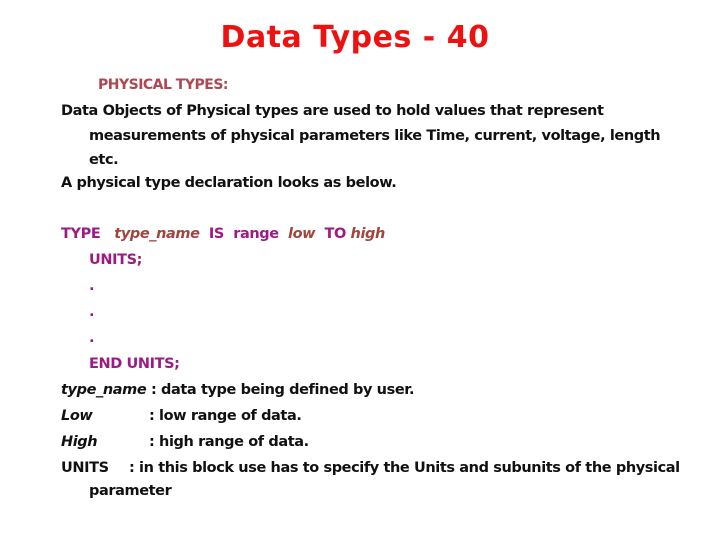  I want to click on low-identifier: low, so click(302, 234).